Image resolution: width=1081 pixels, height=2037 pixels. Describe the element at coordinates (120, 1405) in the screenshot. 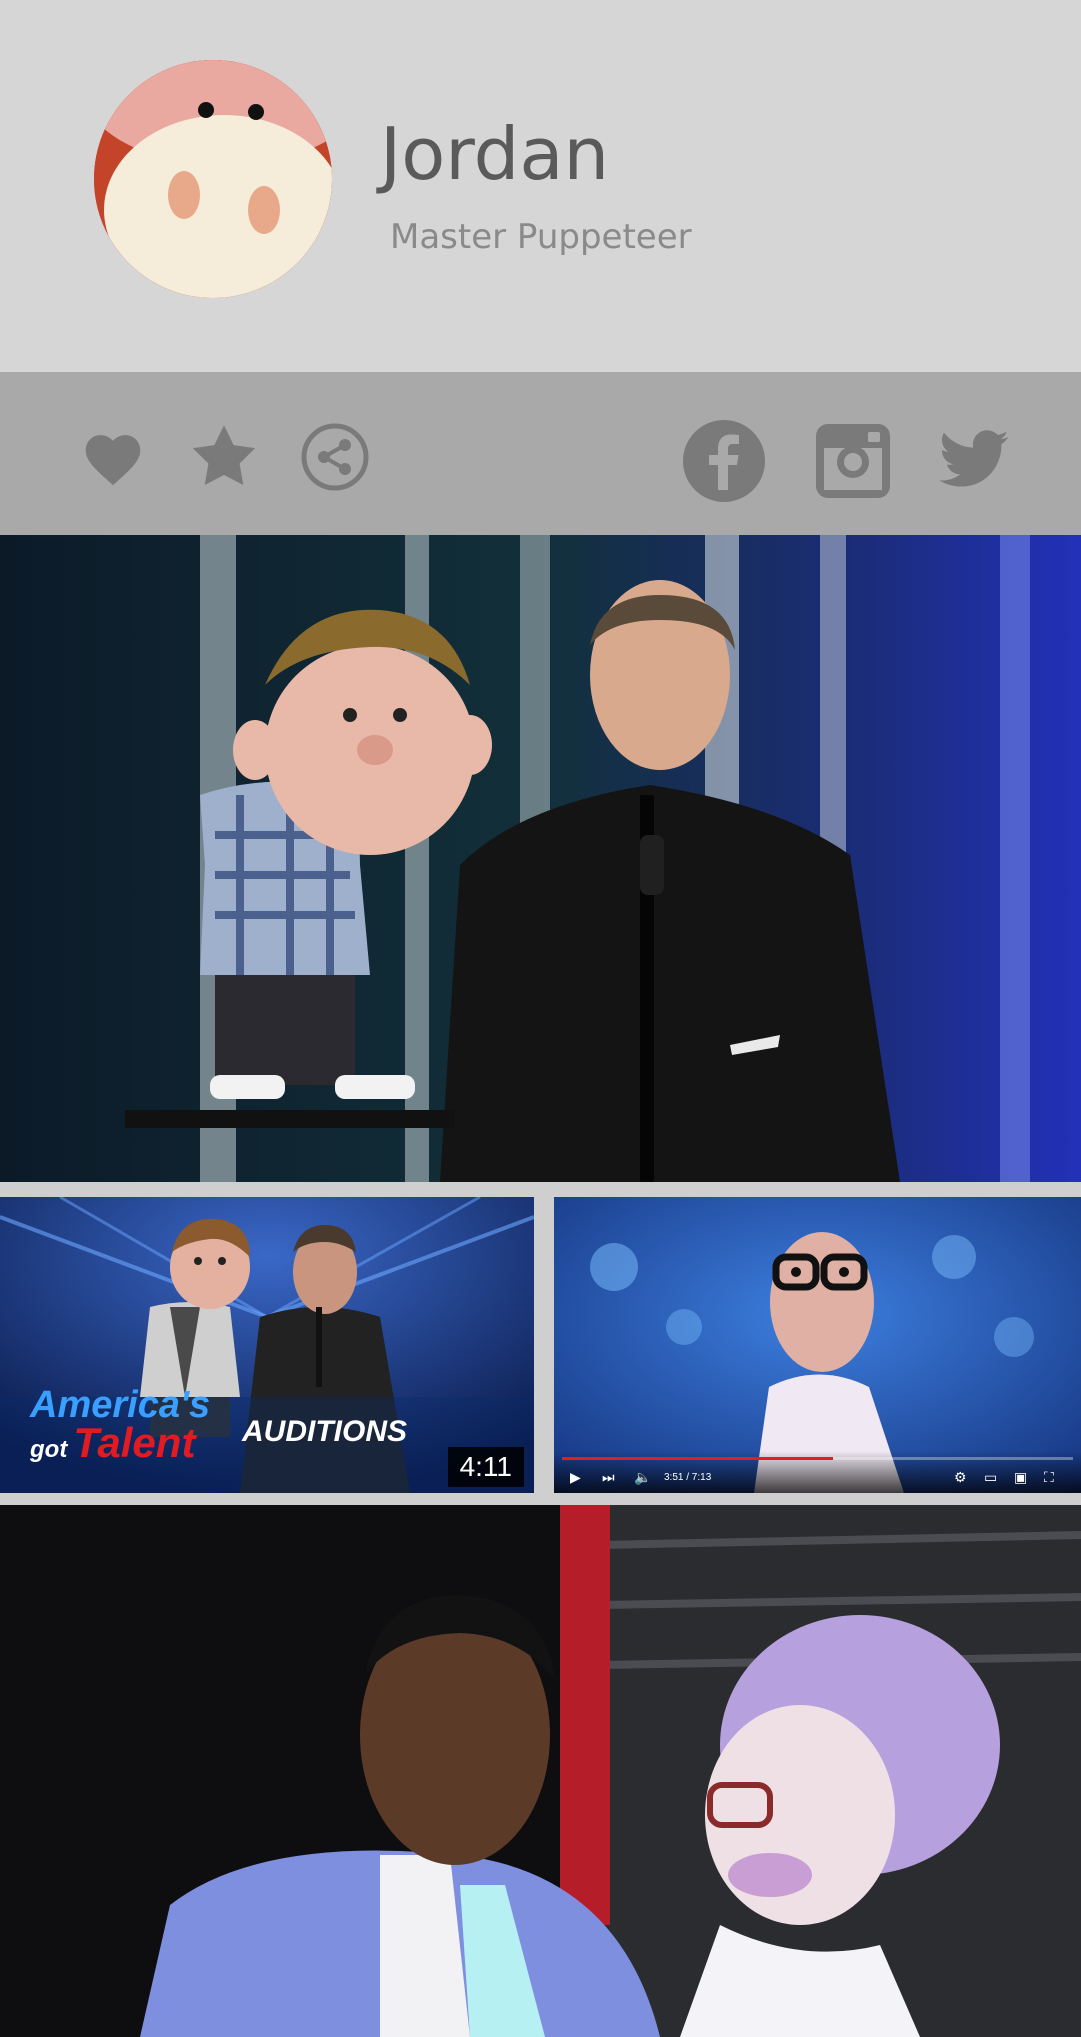

I see `agt-logo-line1: America's` at that location.